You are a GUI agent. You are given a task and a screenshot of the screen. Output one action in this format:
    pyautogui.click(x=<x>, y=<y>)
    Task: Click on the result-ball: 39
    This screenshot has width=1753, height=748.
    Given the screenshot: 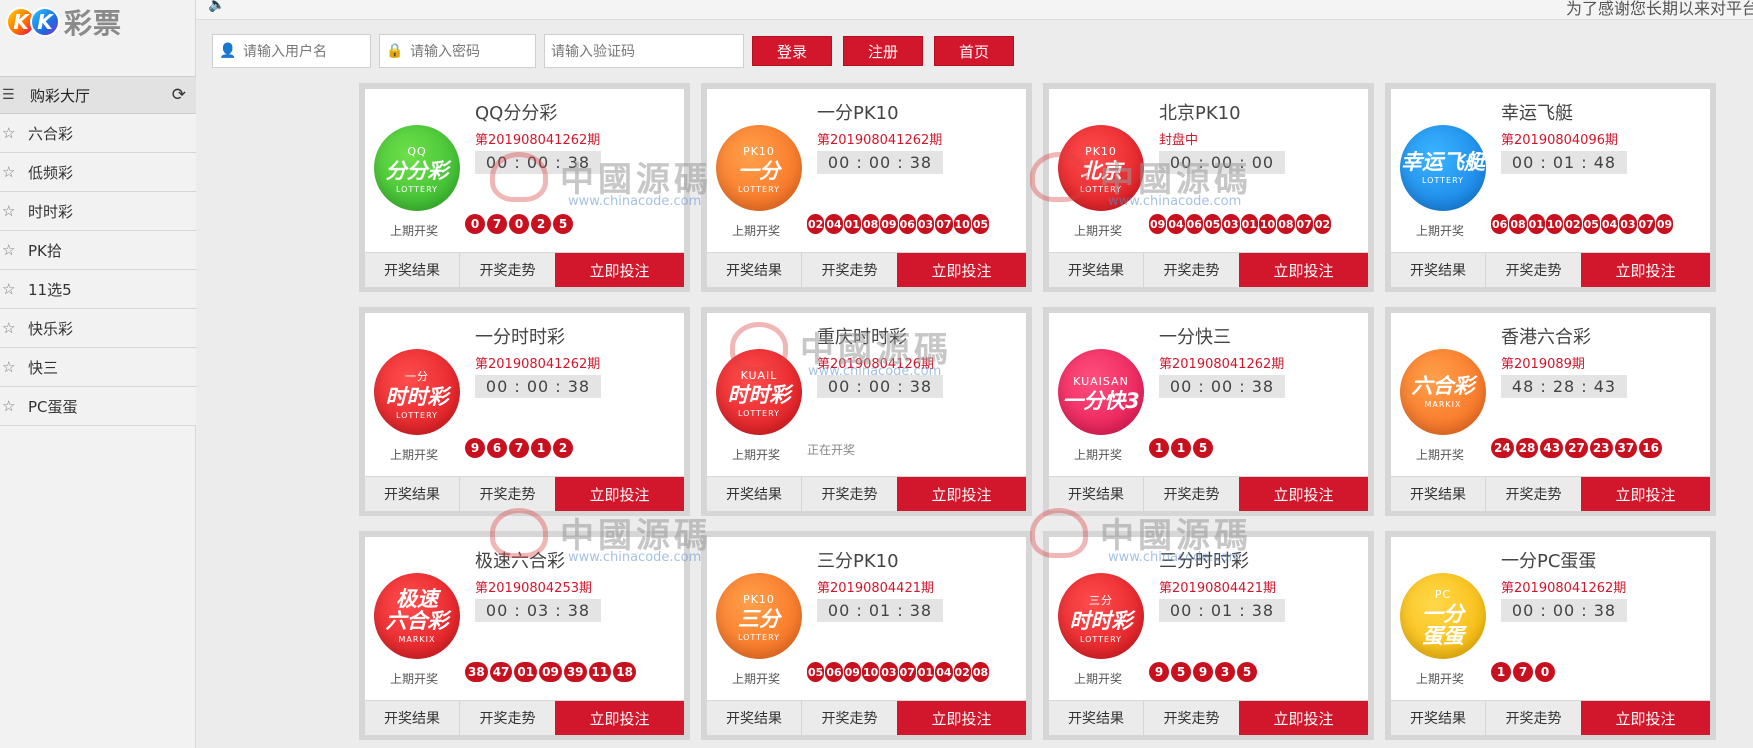 What is the action you would take?
    pyautogui.click(x=575, y=672)
    